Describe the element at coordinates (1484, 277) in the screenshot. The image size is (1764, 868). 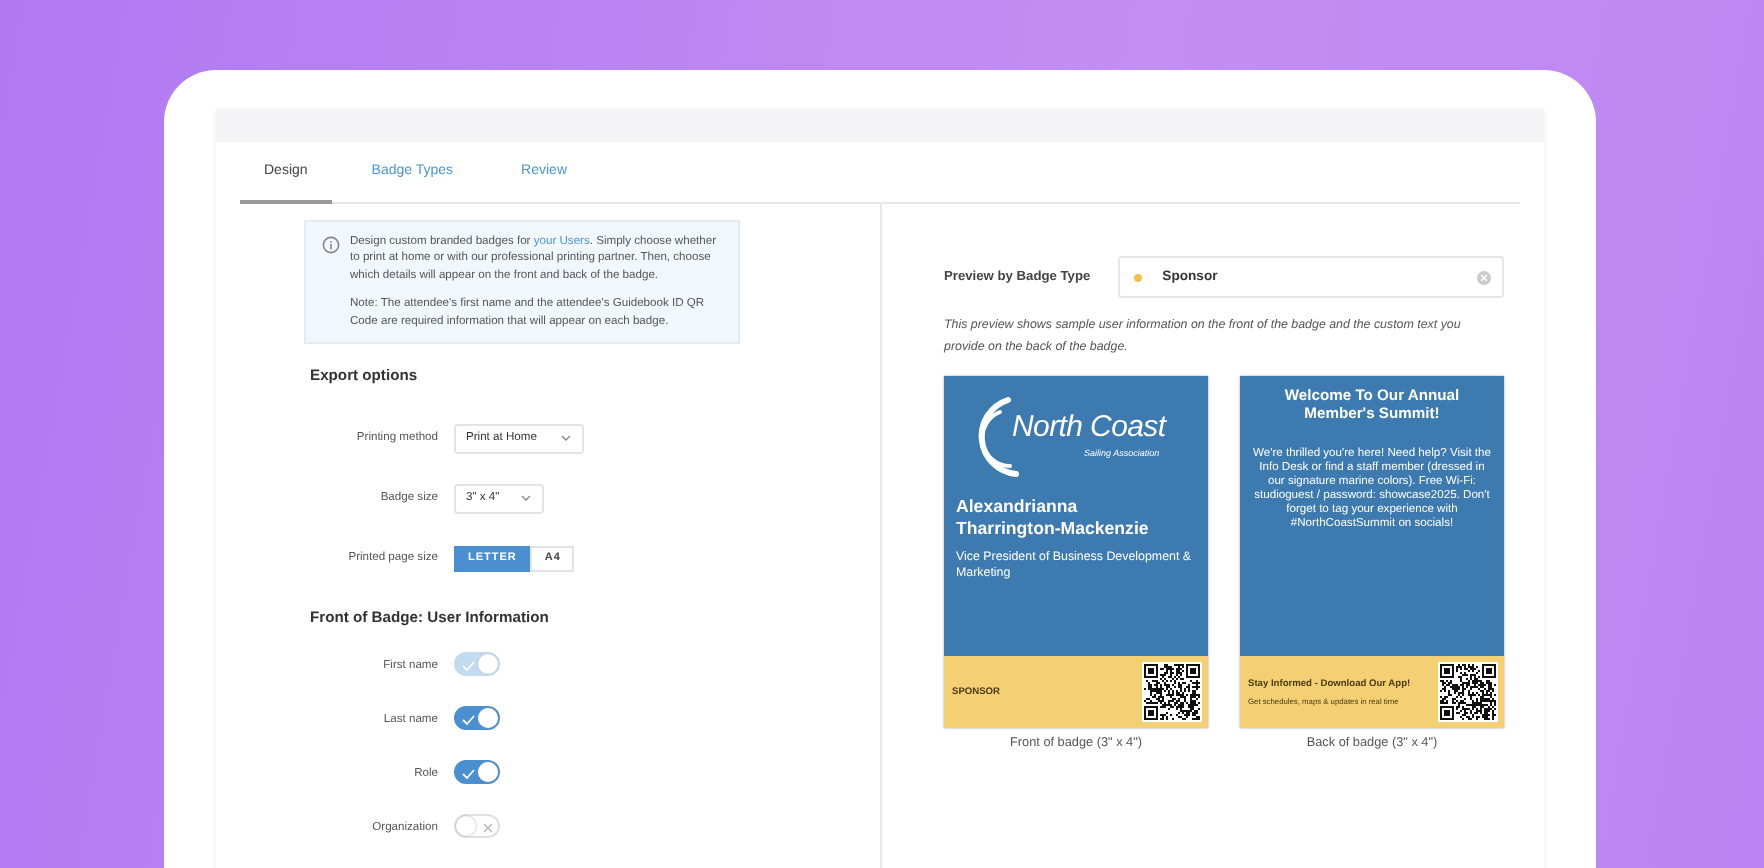
I see `clear-icon` at that location.